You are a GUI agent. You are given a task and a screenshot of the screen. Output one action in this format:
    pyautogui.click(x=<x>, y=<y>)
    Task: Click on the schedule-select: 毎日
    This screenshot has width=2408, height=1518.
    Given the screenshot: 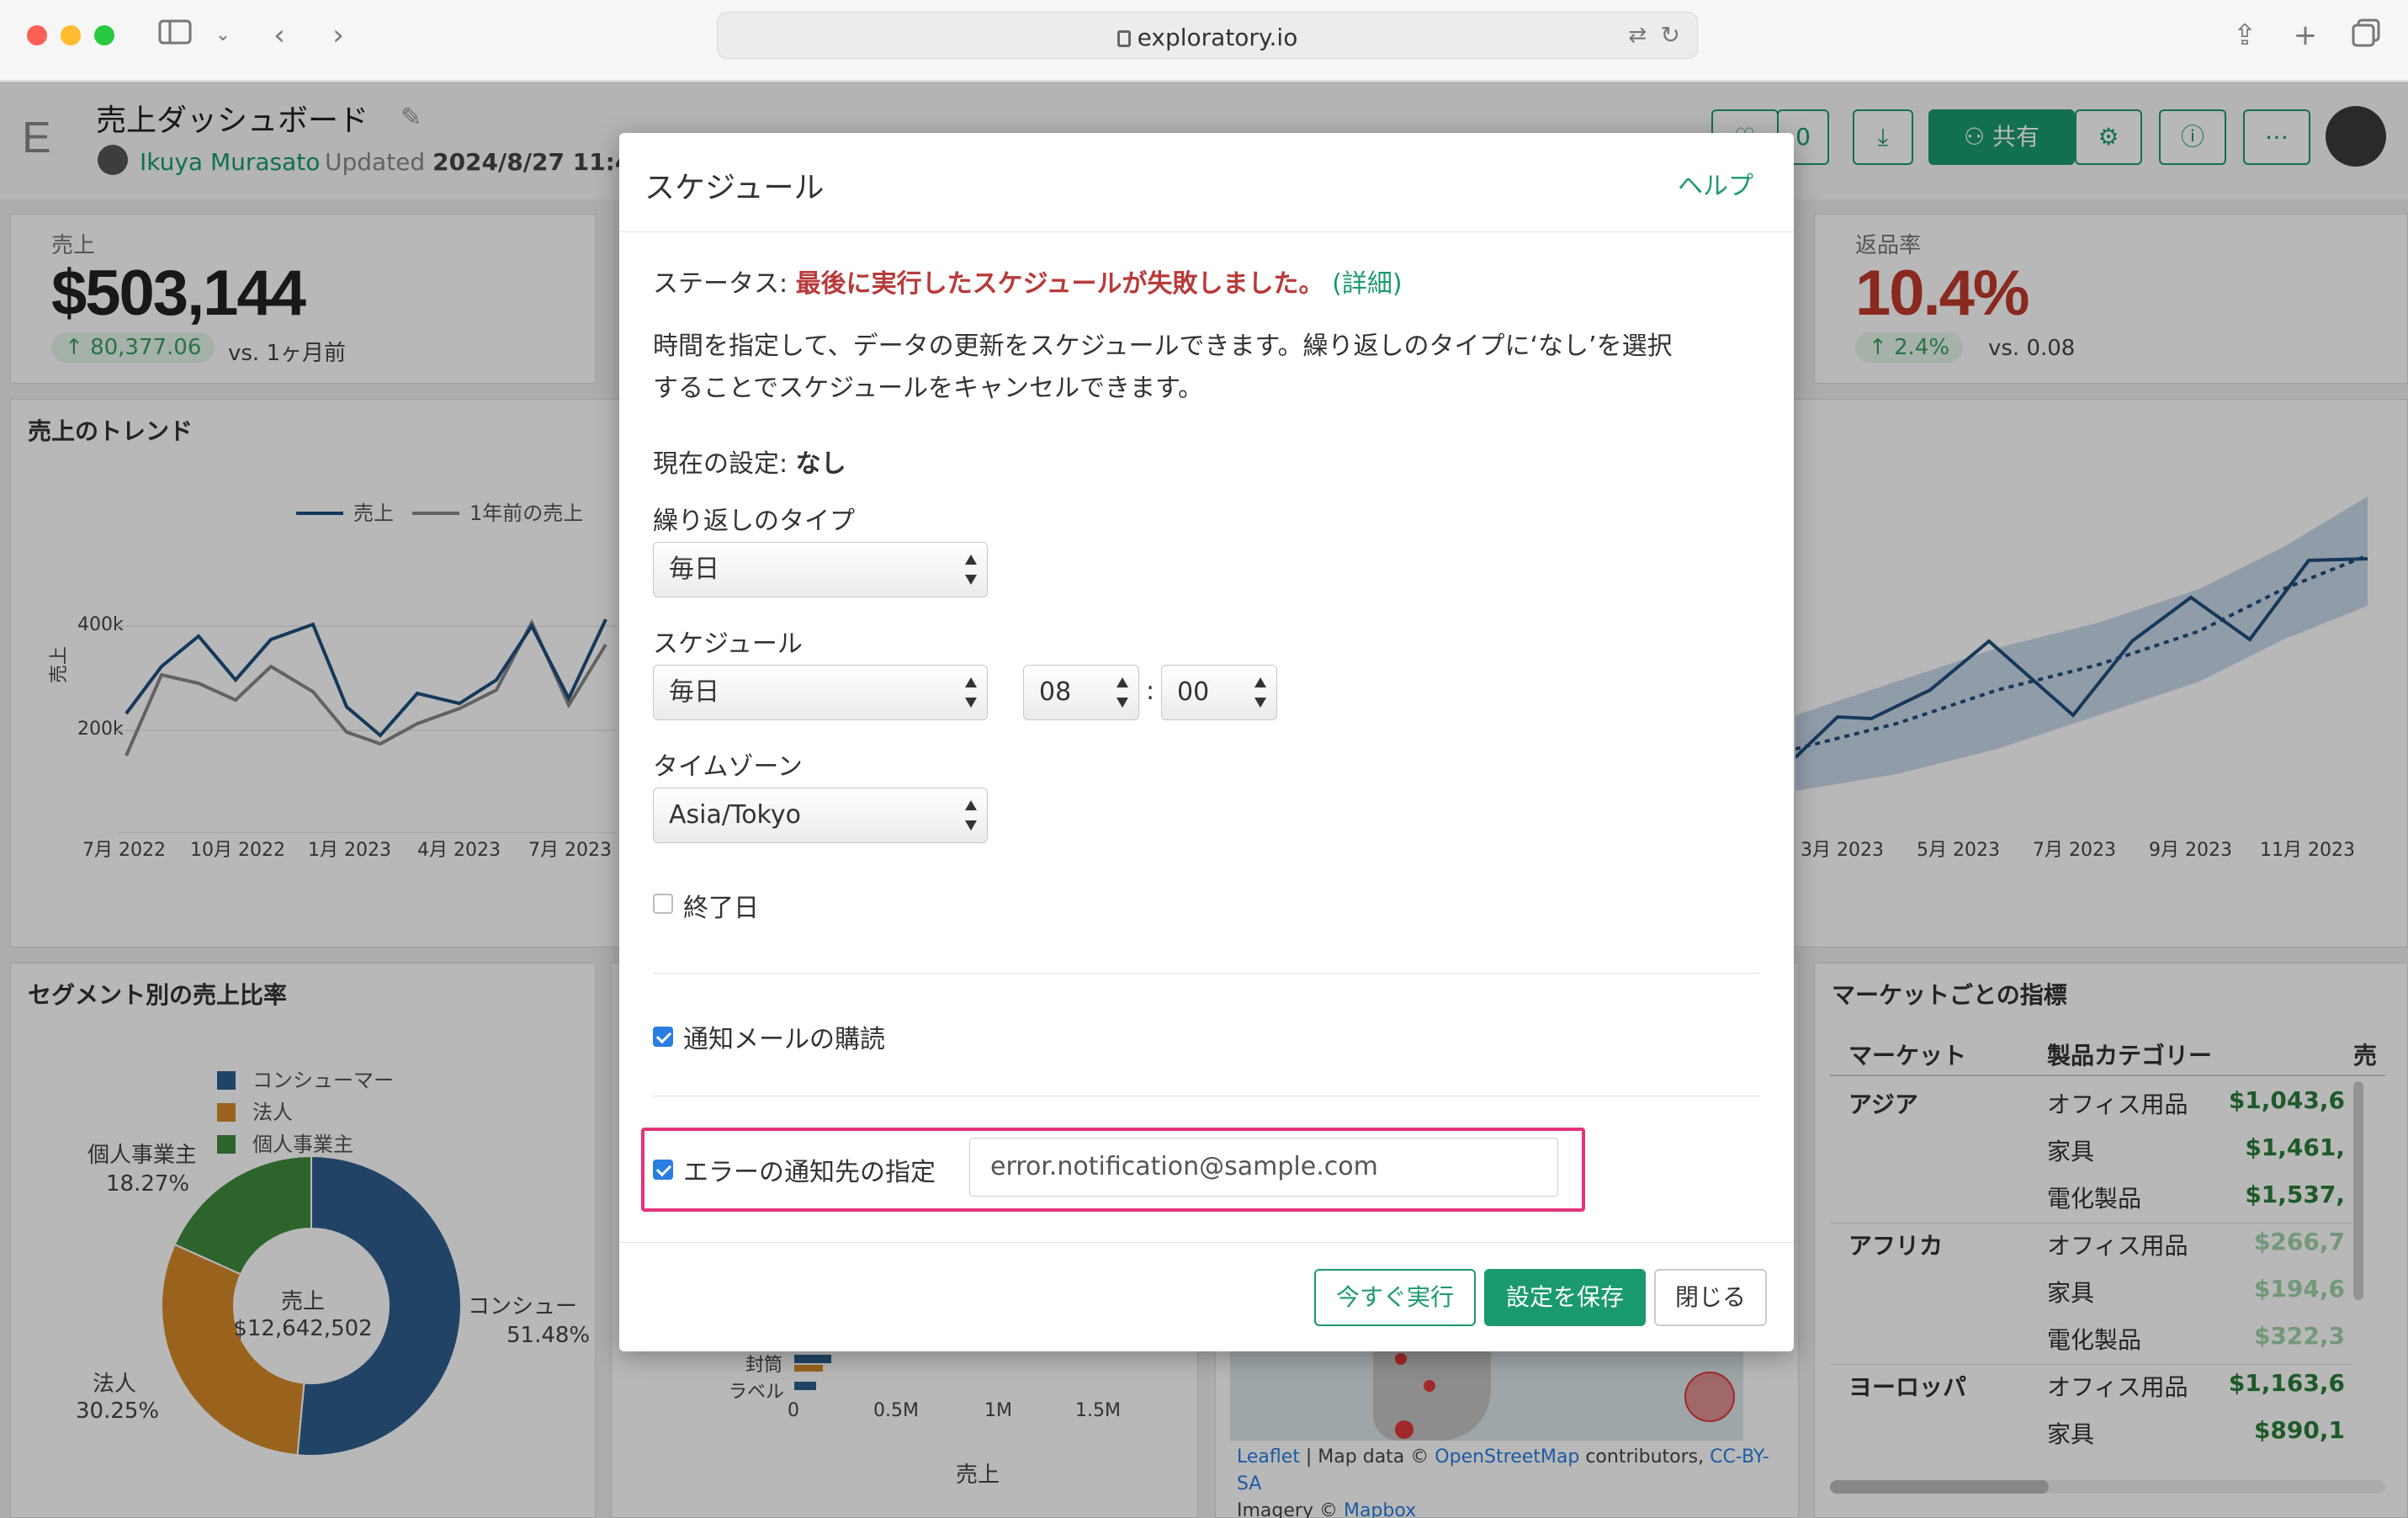 What is the action you would take?
    pyautogui.click(x=821, y=692)
    